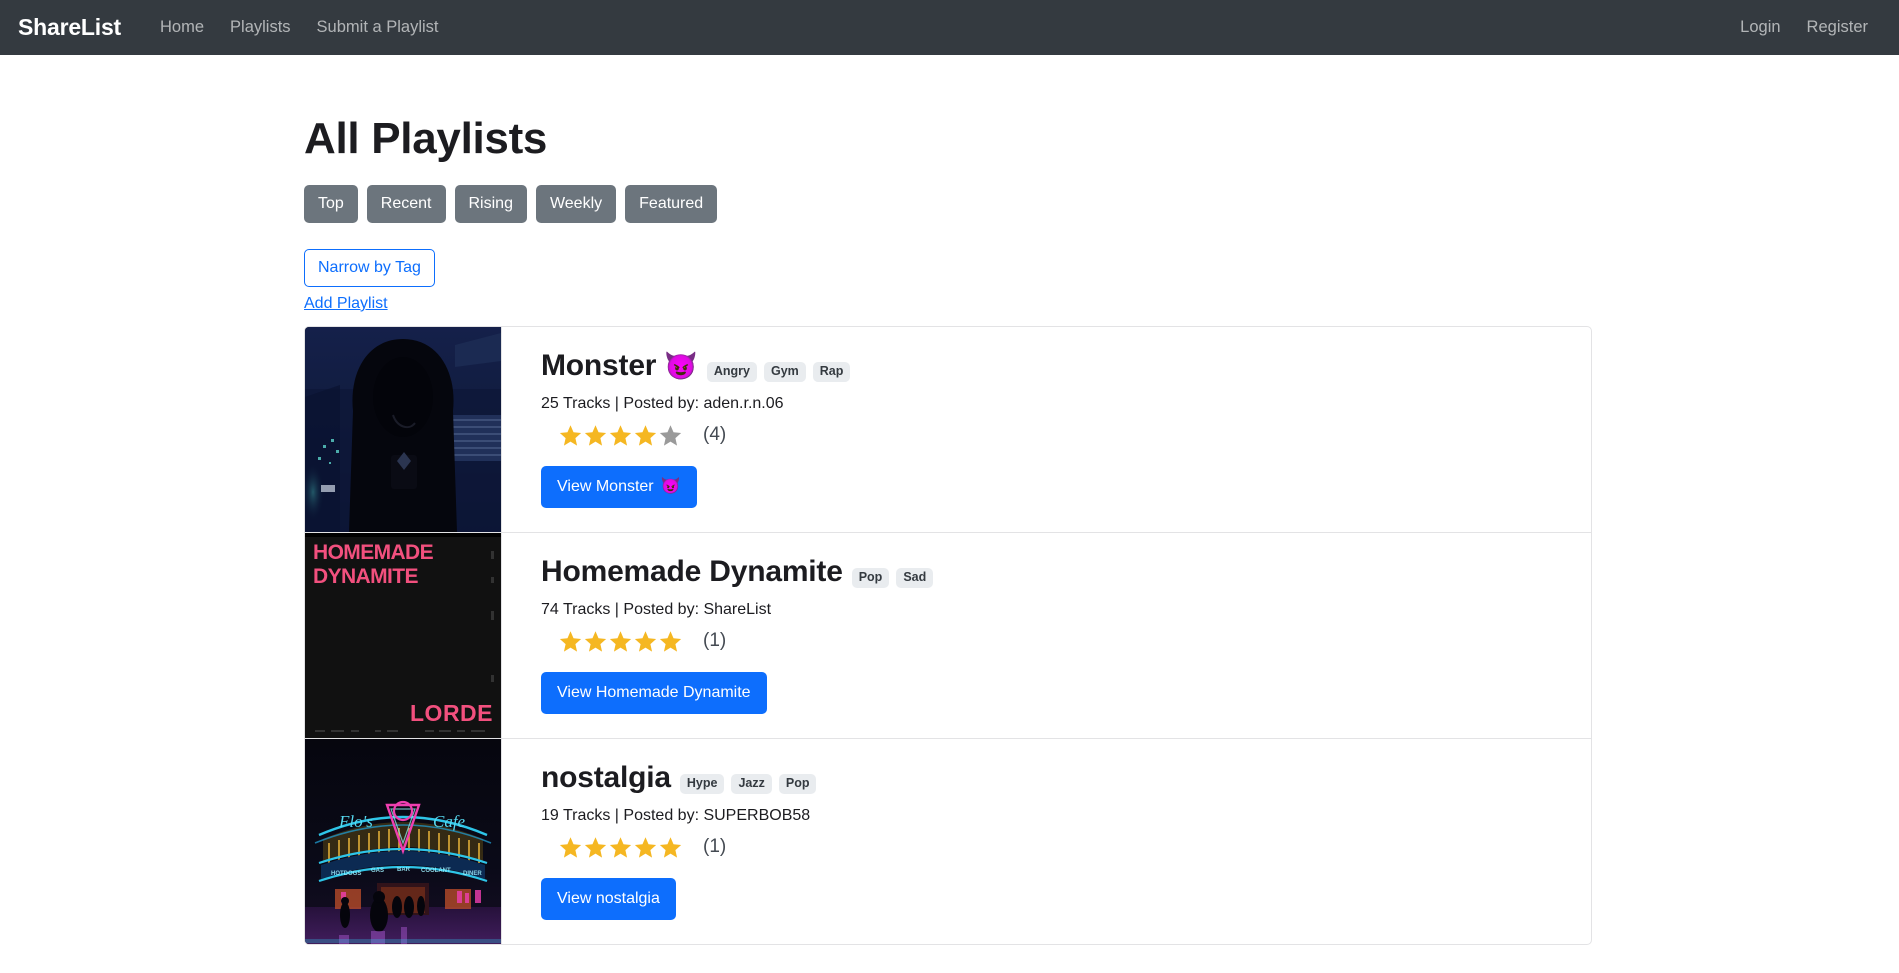 The width and height of the screenshot is (1899, 973). What do you see at coordinates (331, 204) in the screenshot?
I see `filter-button-top: Top` at bounding box center [331, 204].